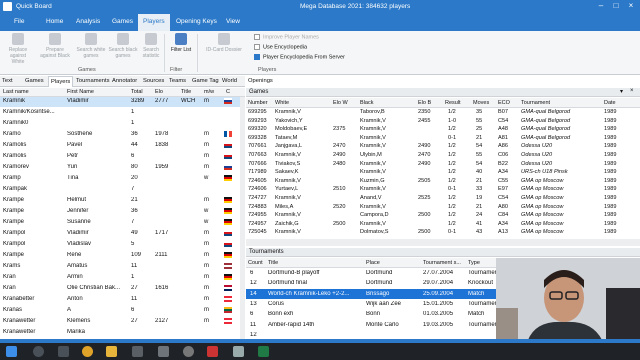 The width and height of the screenshot is (640, 360). What do you see at coordinates (18, 49) in the screenshot?
I see `replace-white-button: Replace against White` at bounding box center [18, 49].